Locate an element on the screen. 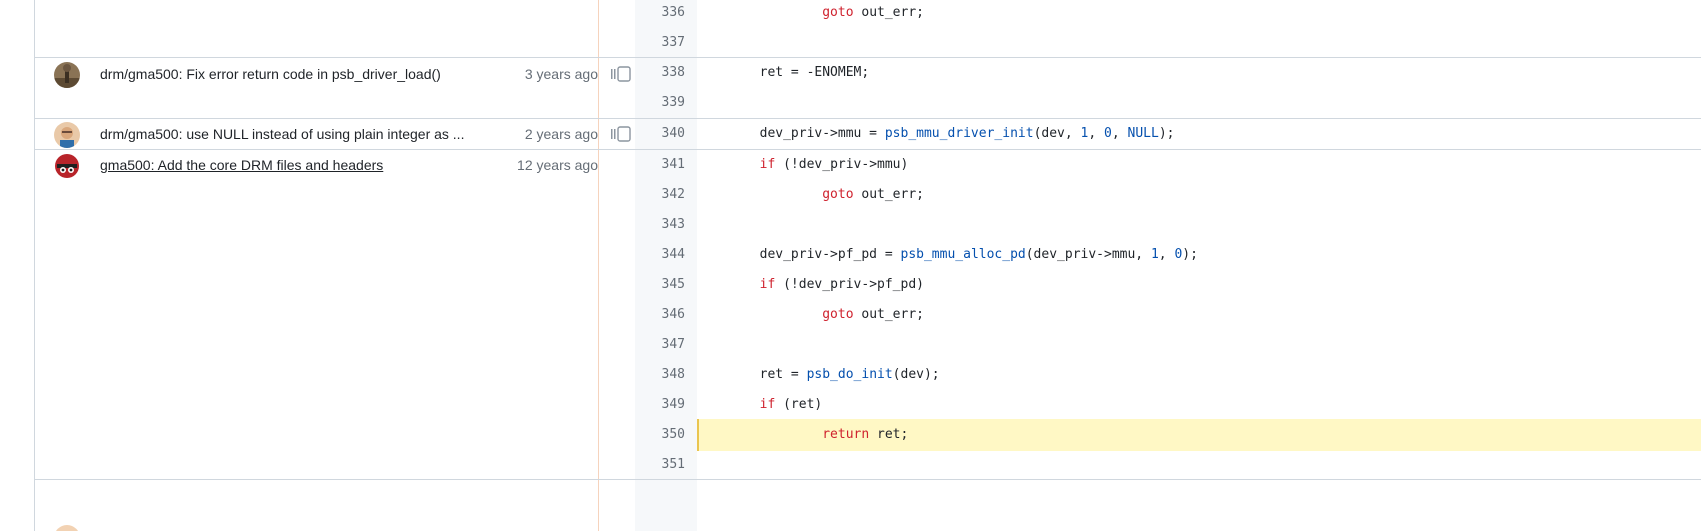  commit-age: 12 years ago is located at coordinates (557, 165).